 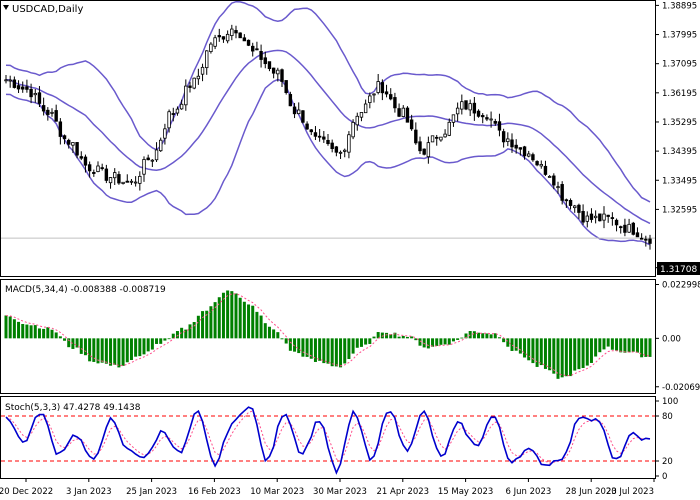 What do you see at coordinates (671, 339) in the screenshot?
I see `macd-tick-label: 0.00` at bounding box center [671, 339].